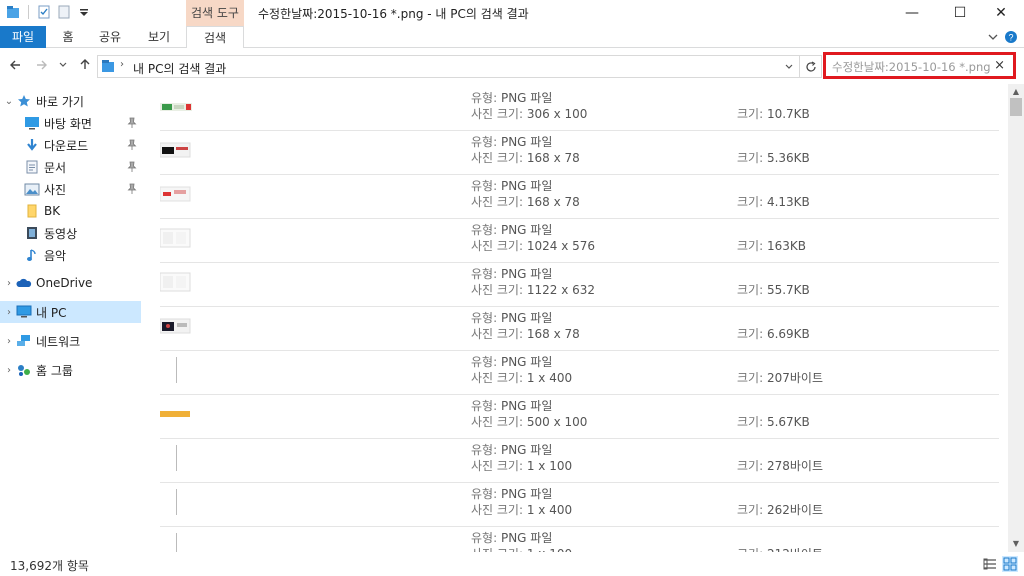 Image resolution: width=1024 pixels, height=576 pixels. I want to click on expand-chevron-icon: ⌄, so click(9, 101).